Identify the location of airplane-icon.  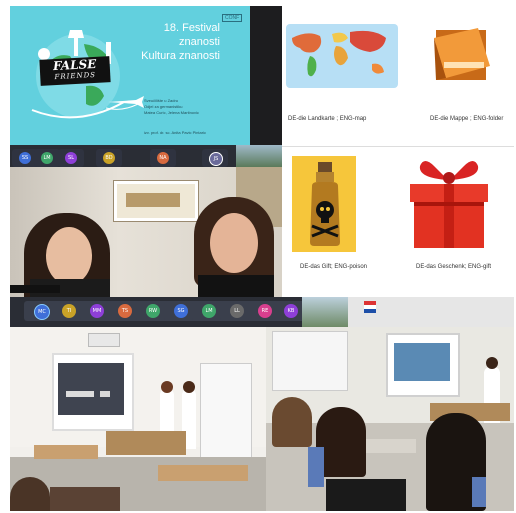
(125, 103).